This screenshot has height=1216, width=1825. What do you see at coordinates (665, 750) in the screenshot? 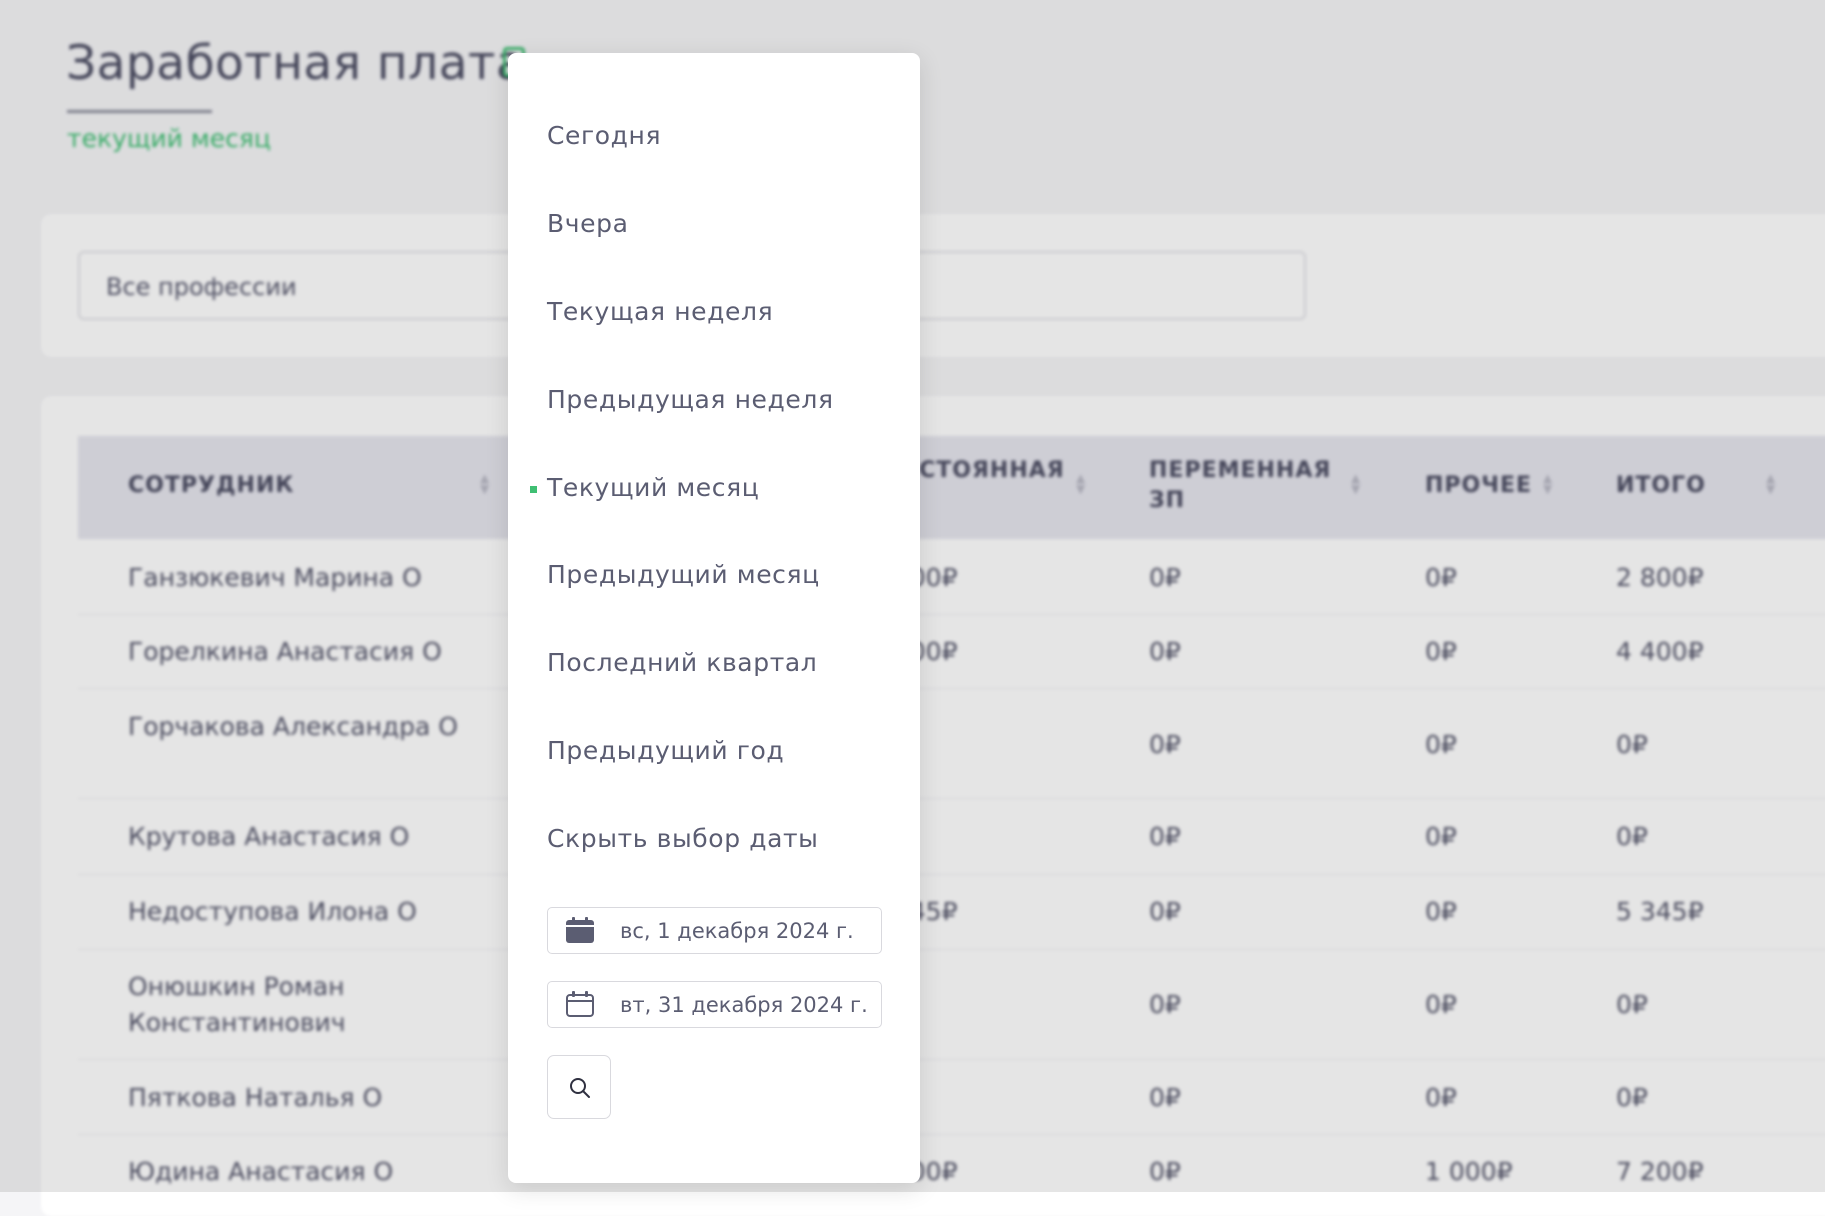
I see `menu-item-previous-year: Предыдущий год` at bounding box center [665, 750].